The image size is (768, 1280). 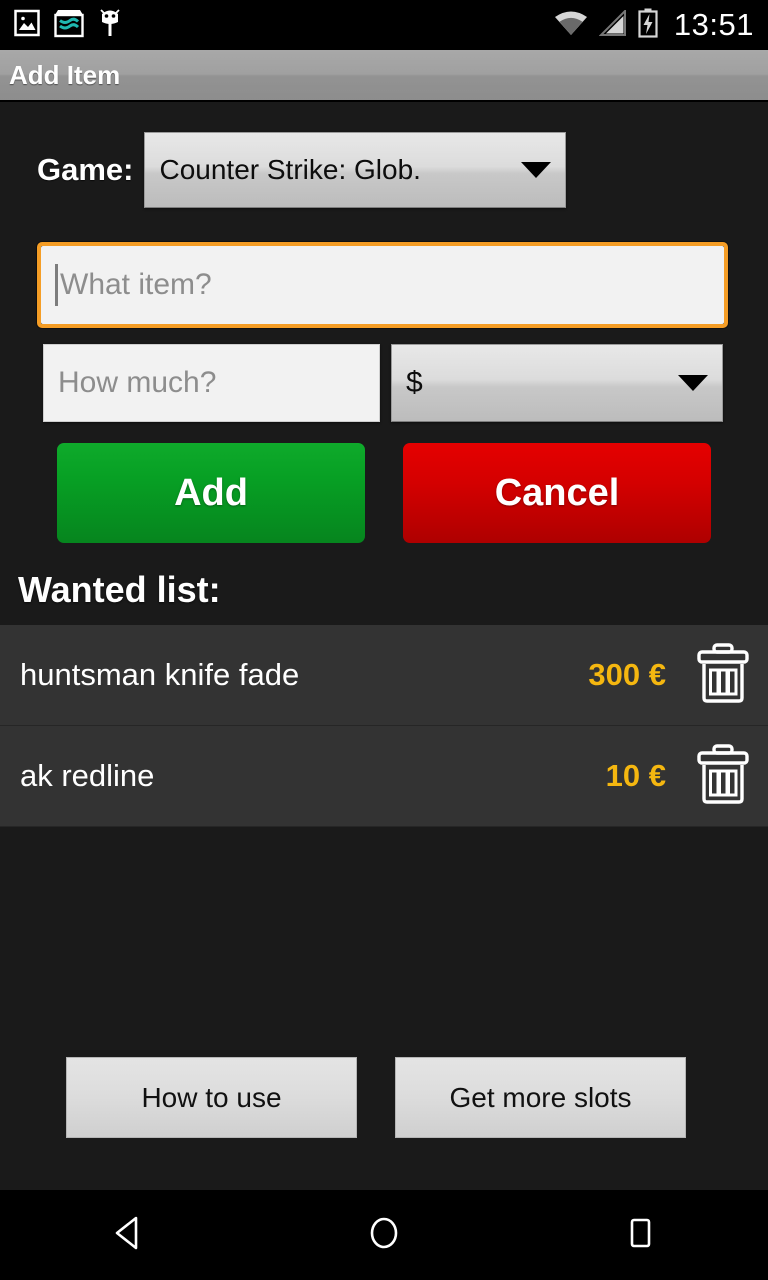 What do you see at coordinates (540, 1097) in the screenshot?
I see `get-more-slots-button: Get more slots` at bounding box center [540, 1097].